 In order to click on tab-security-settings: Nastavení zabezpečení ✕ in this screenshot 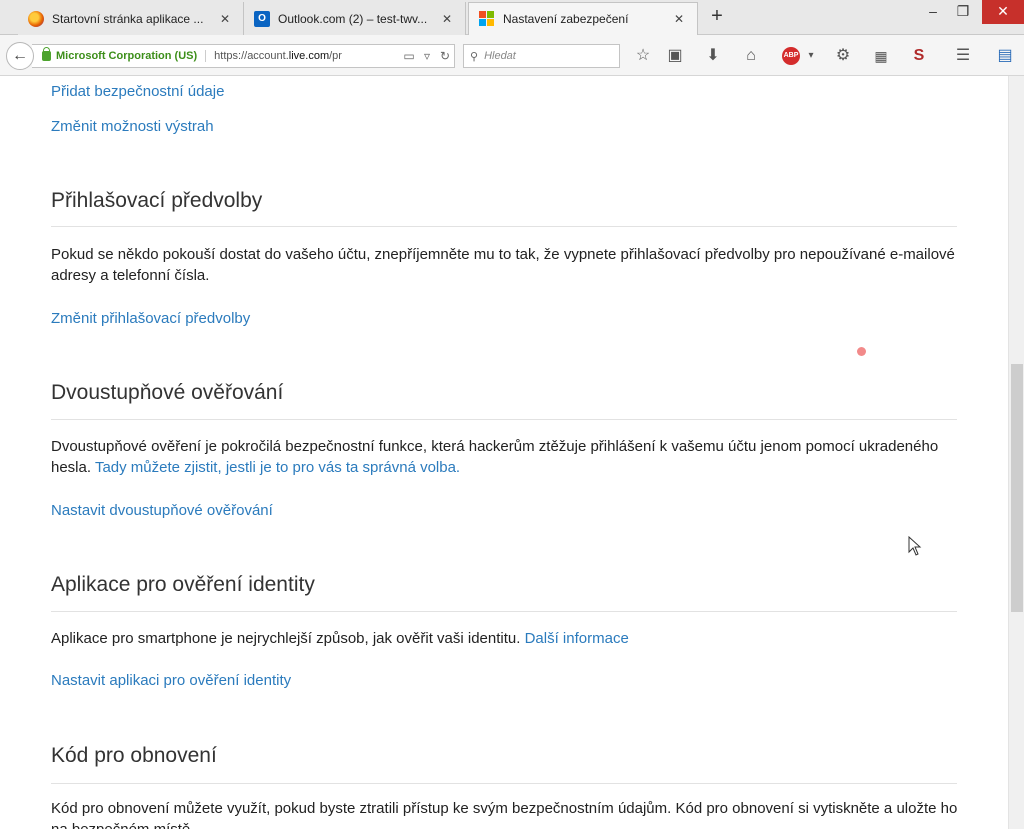, I will do `click(583, 18)`.